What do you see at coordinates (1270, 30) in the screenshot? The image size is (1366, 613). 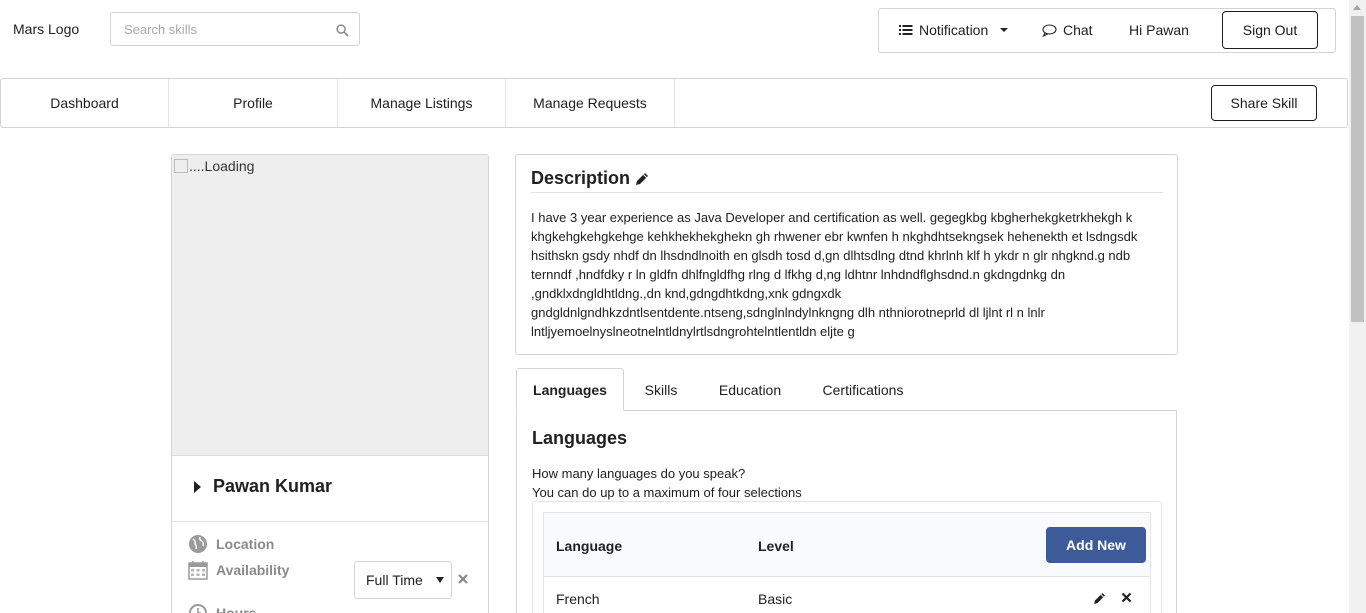 I see `sign-out-button: Sign Out` at bounding box center [1270, 30].